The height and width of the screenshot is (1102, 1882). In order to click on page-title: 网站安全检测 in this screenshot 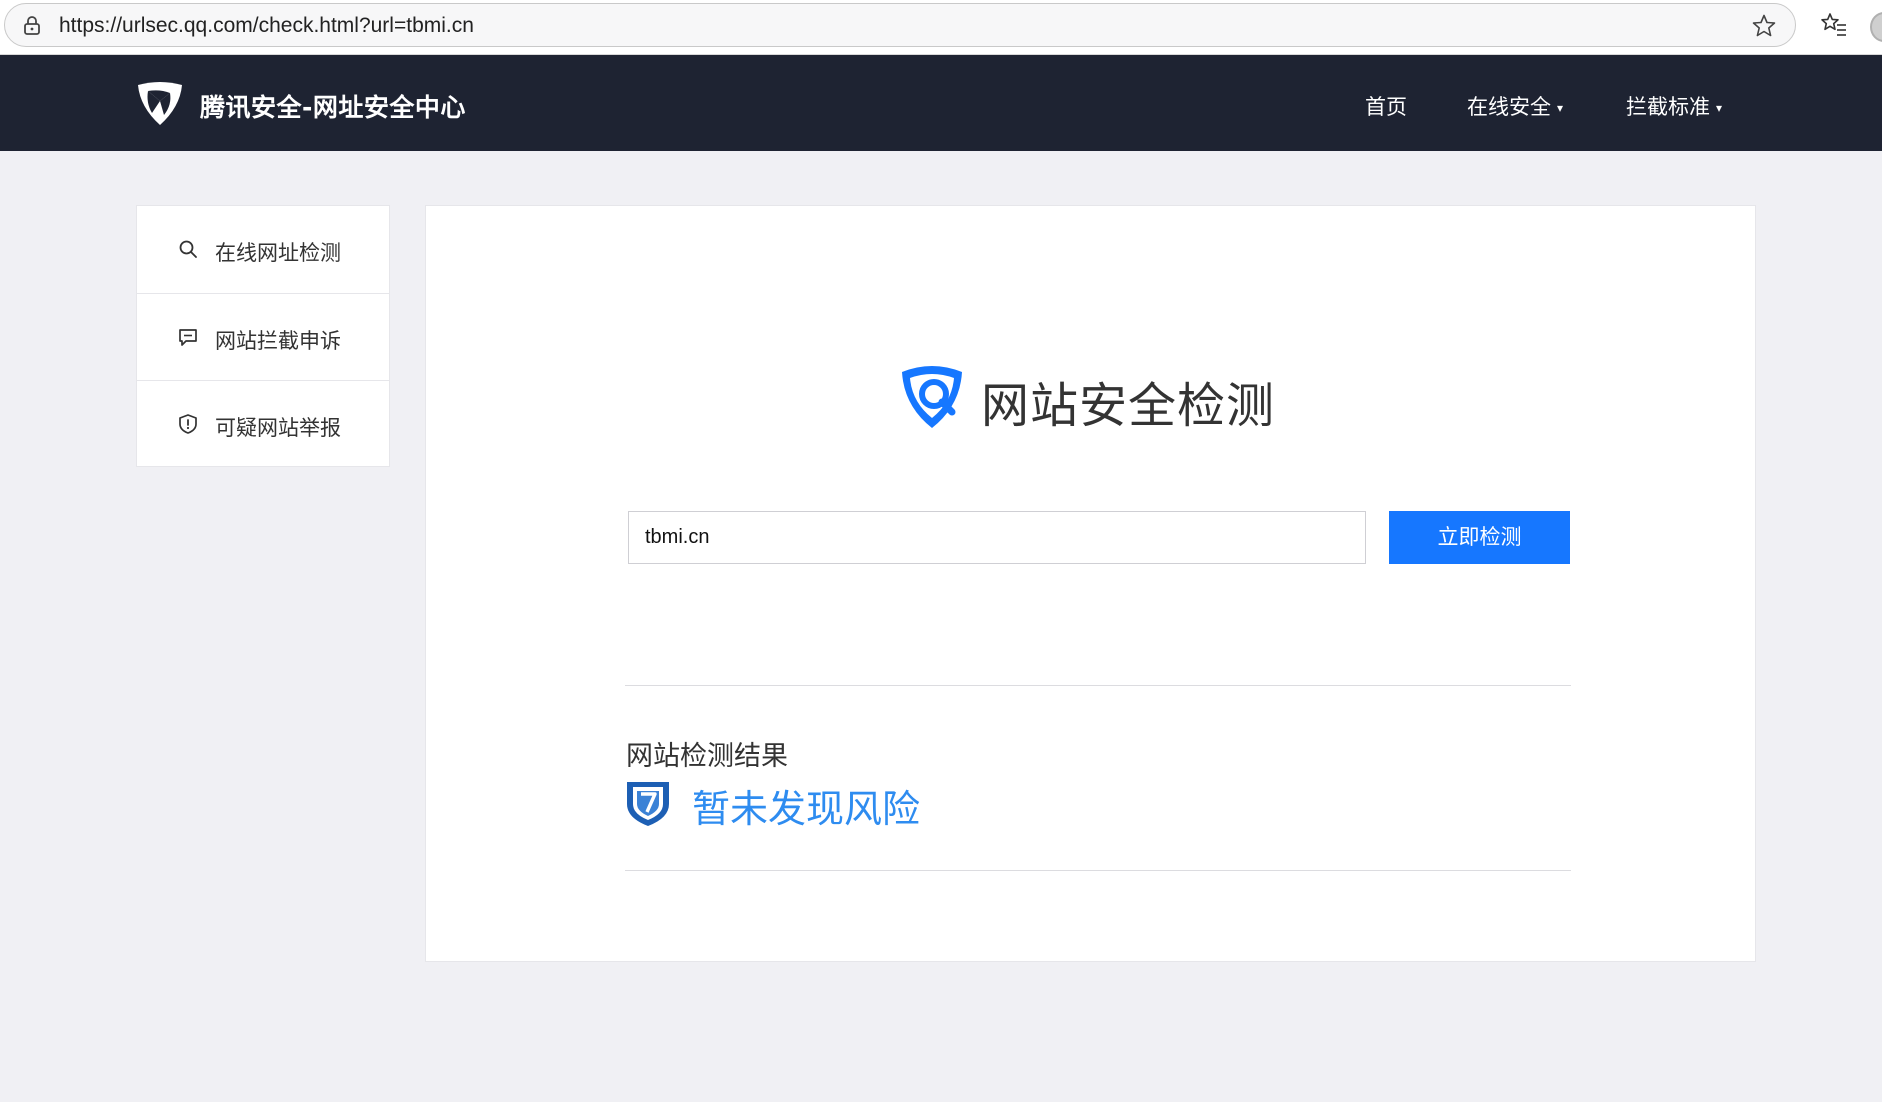, I will do `click(1128, 406)`.